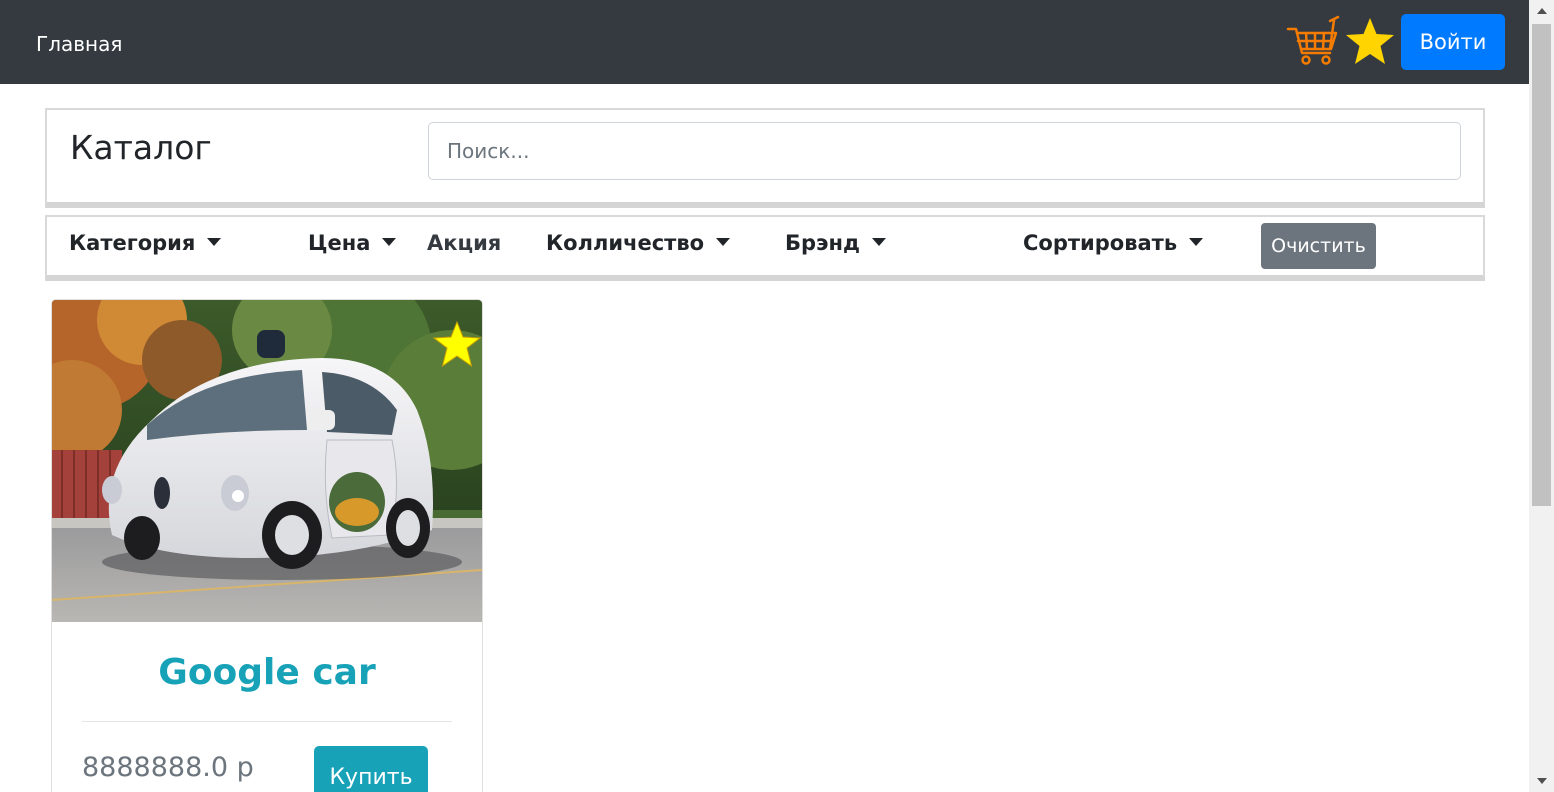  What do you see at coordinates (267, 721) in the screenshot?
I see `divider` at bounding box center [267, 721].